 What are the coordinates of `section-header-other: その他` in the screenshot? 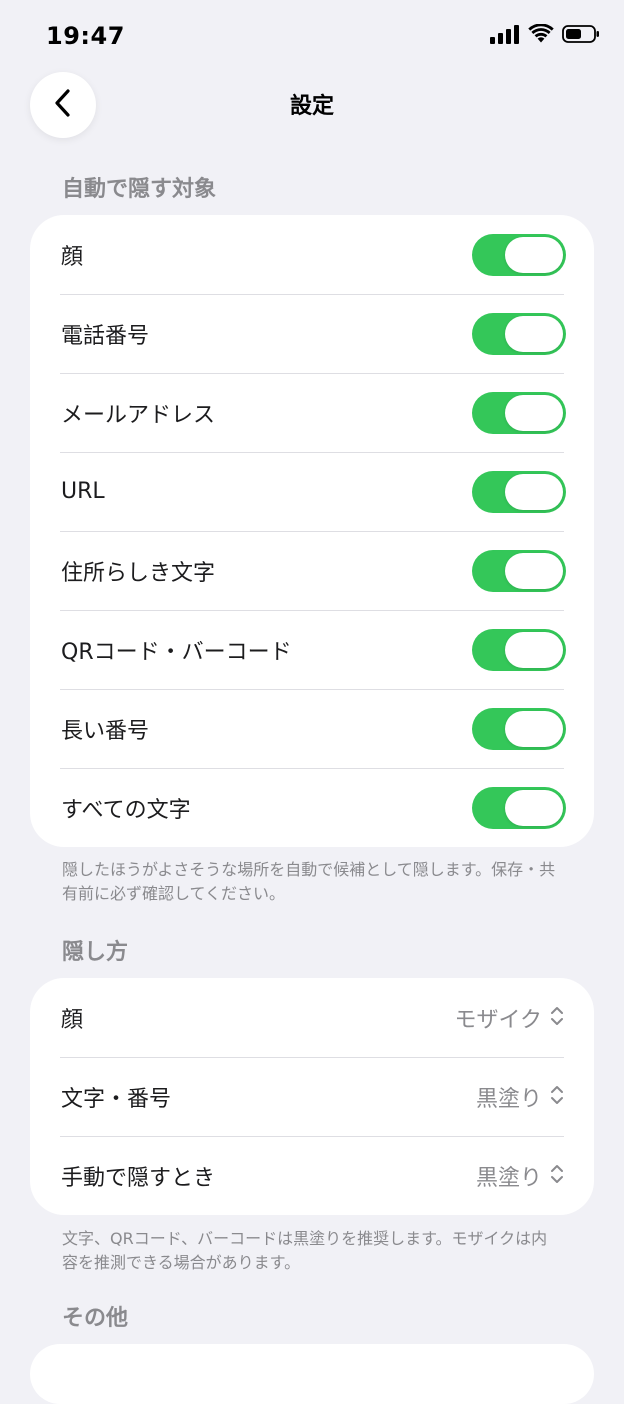 It's located at (95, 1318).